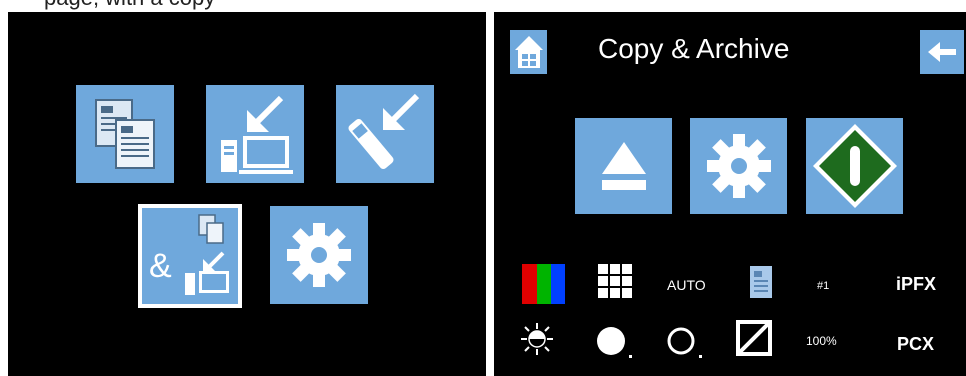 Image resolution: width=966 pixels, height=376 pixels. I want to click on home-icon, so click(528, 52).